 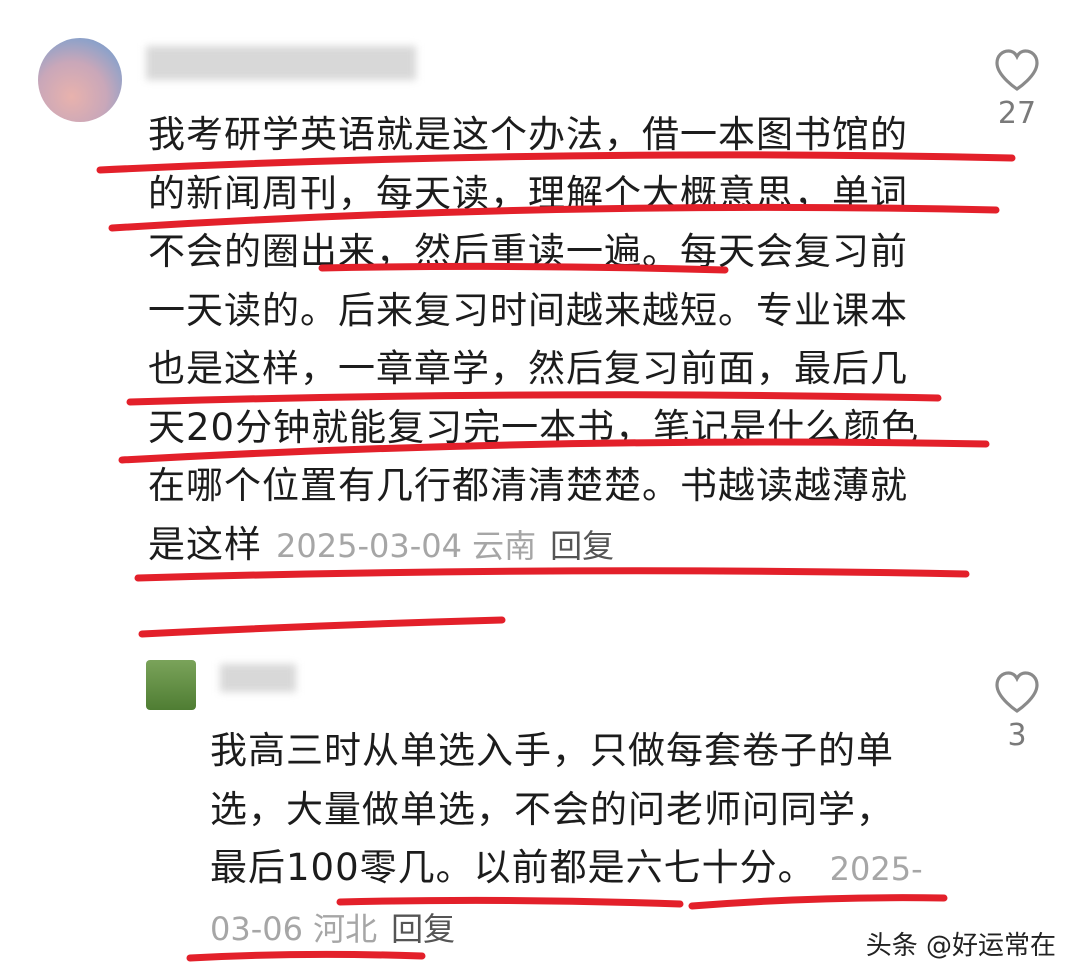 What do you see at coordinates (1017, 735) in the screenshot?
I see `like-count: 3` at bounding box center [1017, 735].